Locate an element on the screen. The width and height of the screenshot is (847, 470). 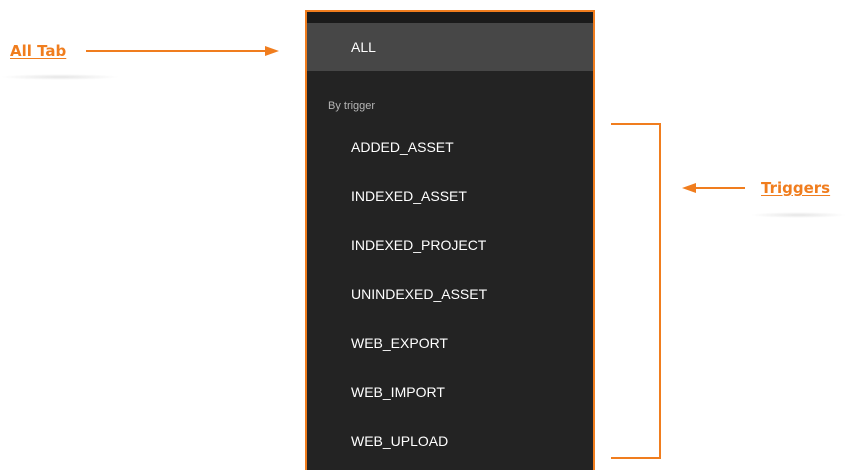
menu-item-indexed-project: INDEXED_PROJECT is located at coordinates (450, 245).